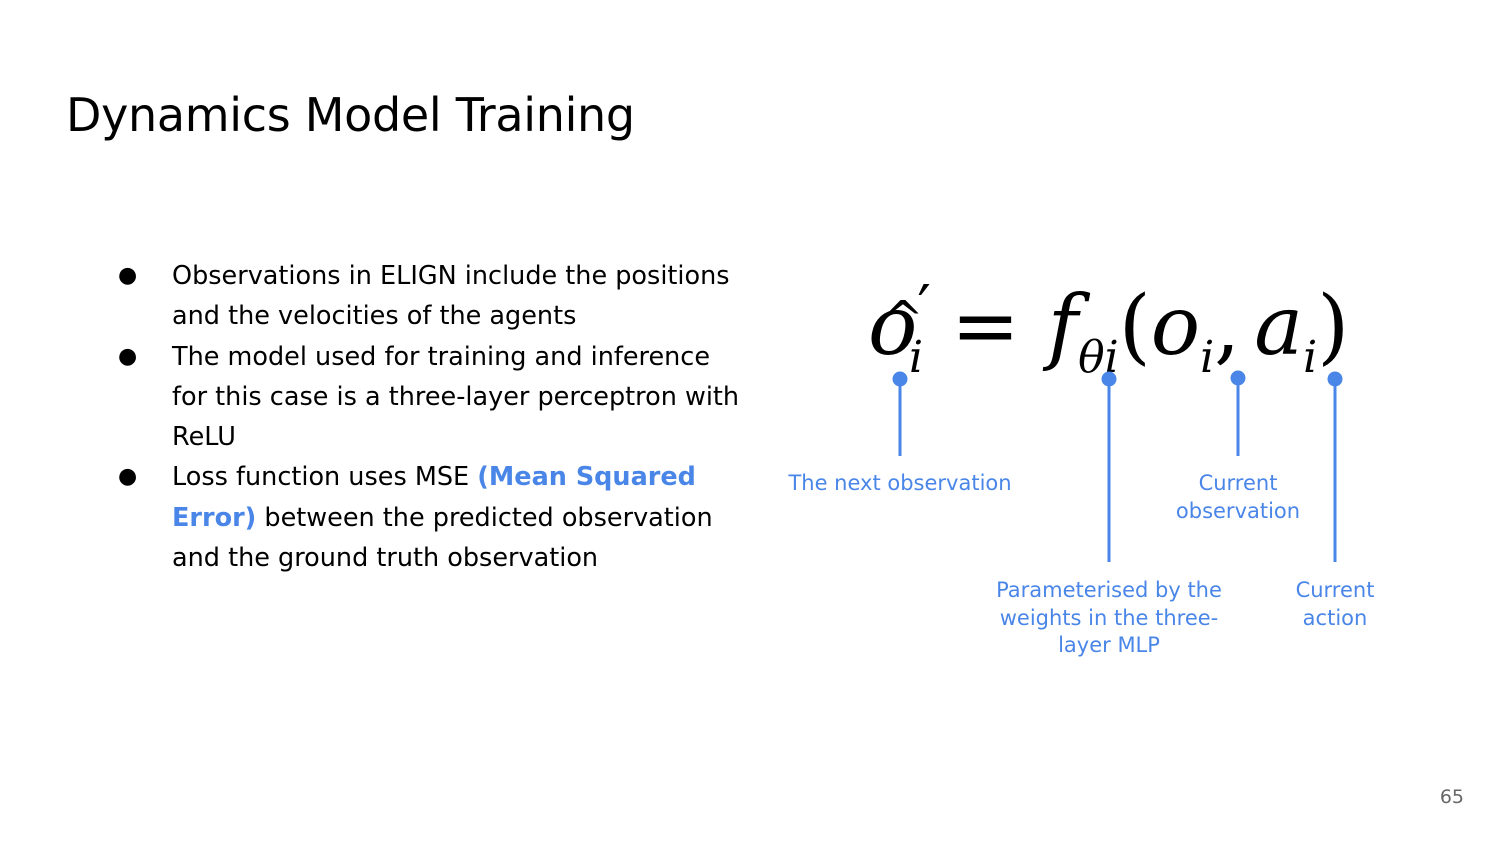 This screenshot has height=844, width=1500. I want to click on label-current-observation: Current observation, so click(1238, 497).